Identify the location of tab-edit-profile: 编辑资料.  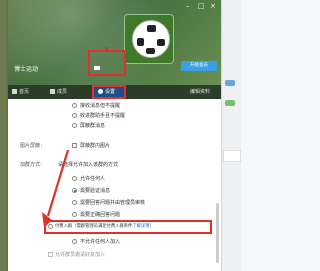
(205, 92).